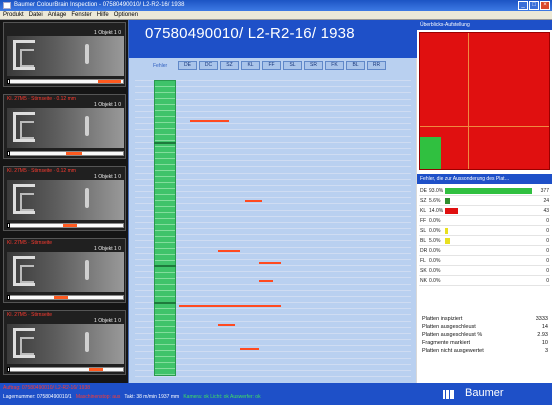 This screenshot has width=552, height=405. Describe the element at coordinates (187, 65) in the screenshot. I see `column-button-de: DE` at that location.